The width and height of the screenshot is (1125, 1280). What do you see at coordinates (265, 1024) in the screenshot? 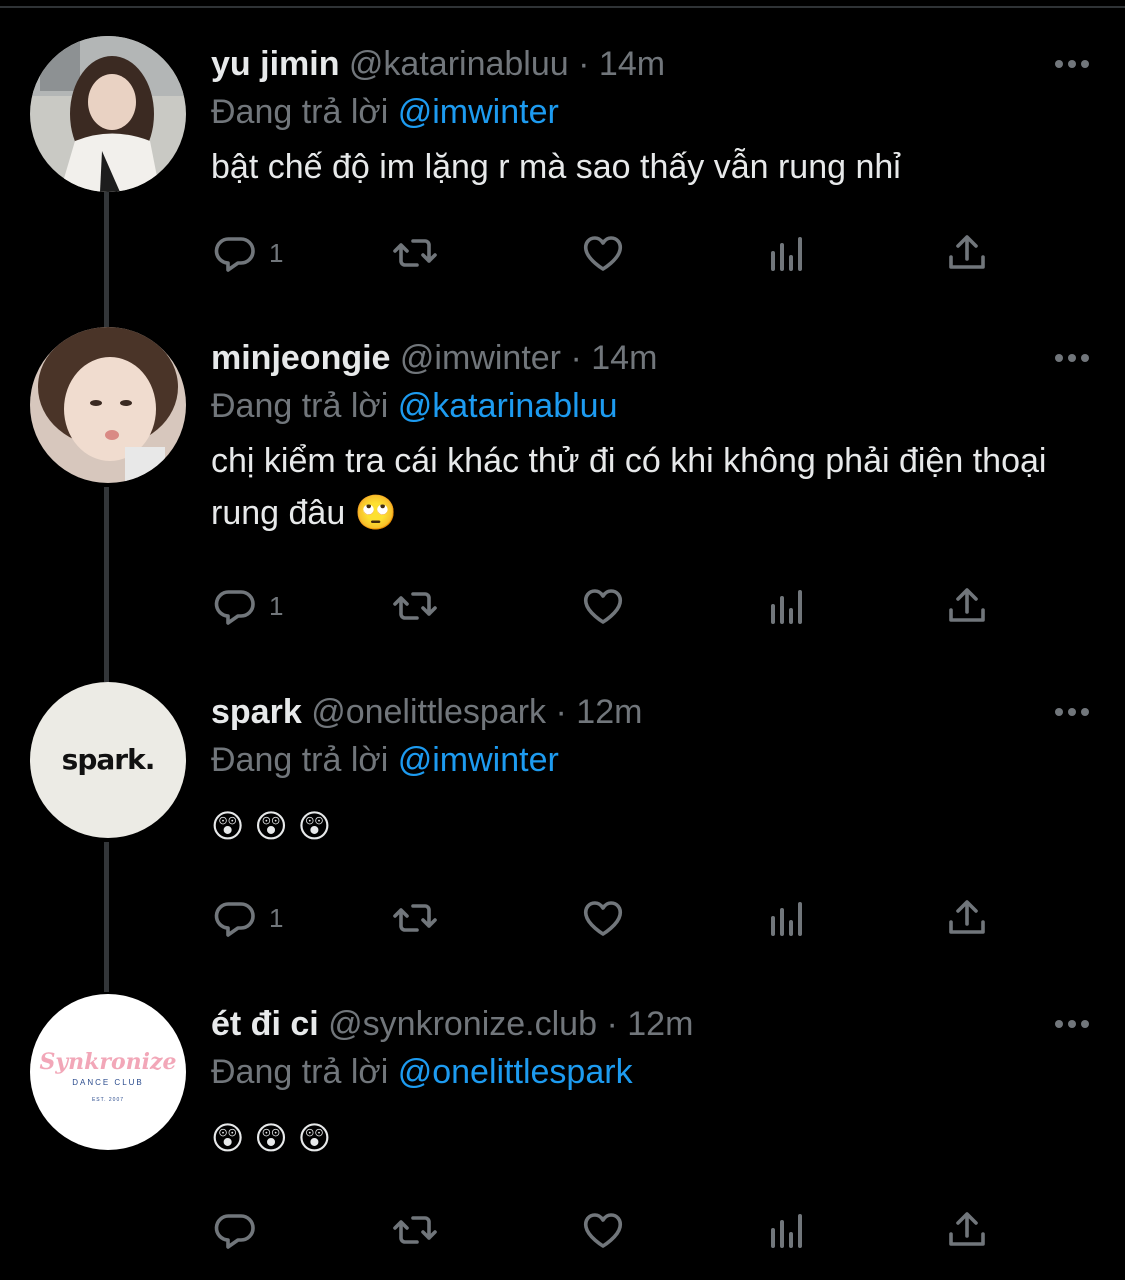
I see `display-name: ét đi ci` at bounding box center [265, 1024].